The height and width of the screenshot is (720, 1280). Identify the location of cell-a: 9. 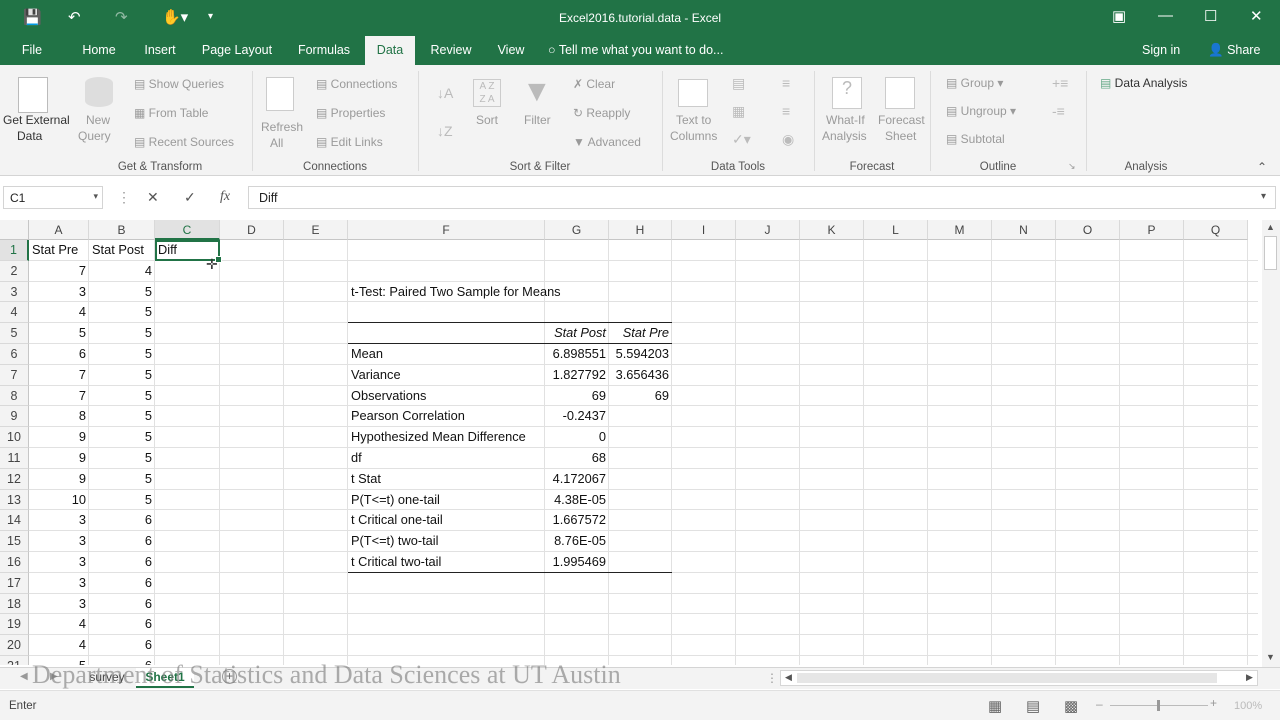
(59, 437).